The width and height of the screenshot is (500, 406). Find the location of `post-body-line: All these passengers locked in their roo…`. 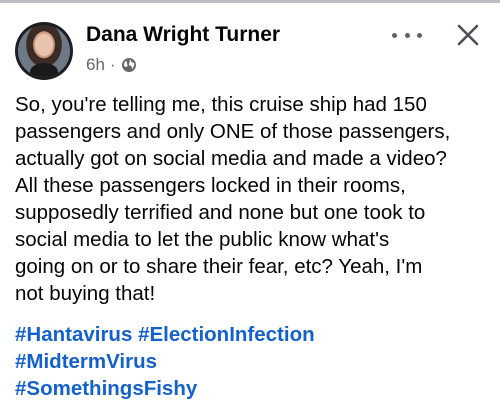

post-body-line: All these passengers locked in their roo… is located at coordinates (210, 185).